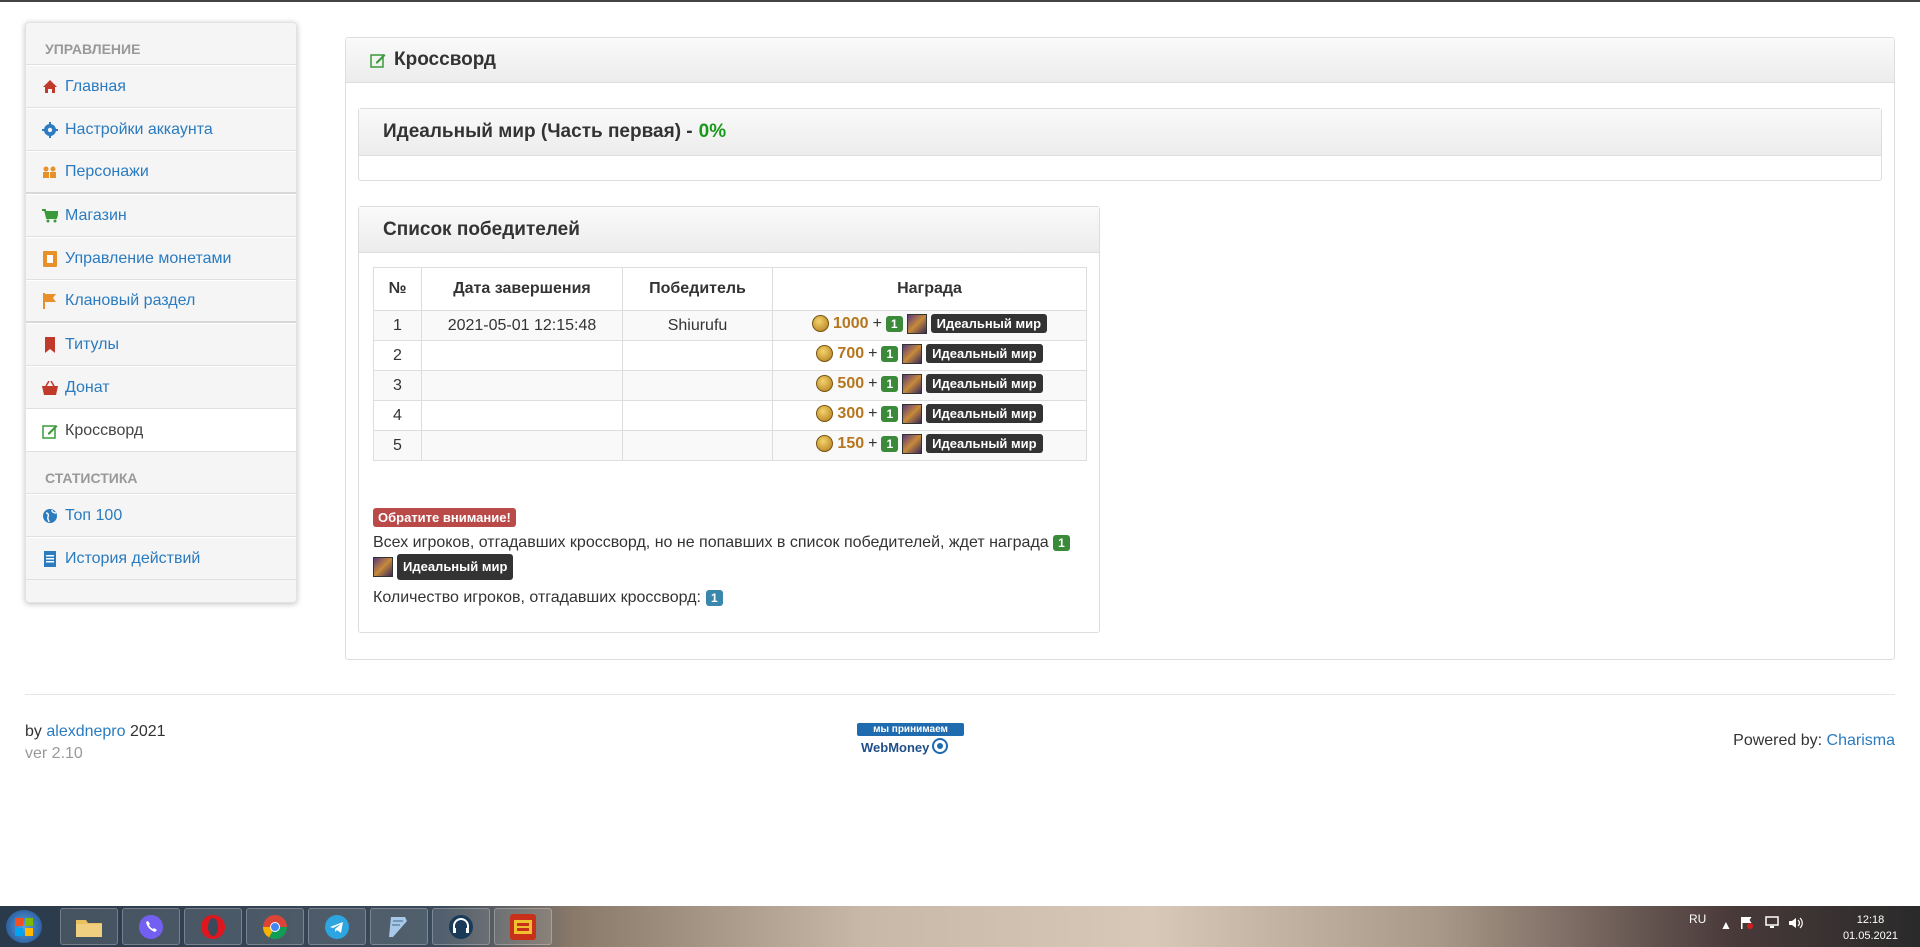 The width and height of the screenshot is (1920, 947). Describe the element at coordinates (161, 515) in the screenshot. I see `sidebar-item-top100: Топ 100` at that location.